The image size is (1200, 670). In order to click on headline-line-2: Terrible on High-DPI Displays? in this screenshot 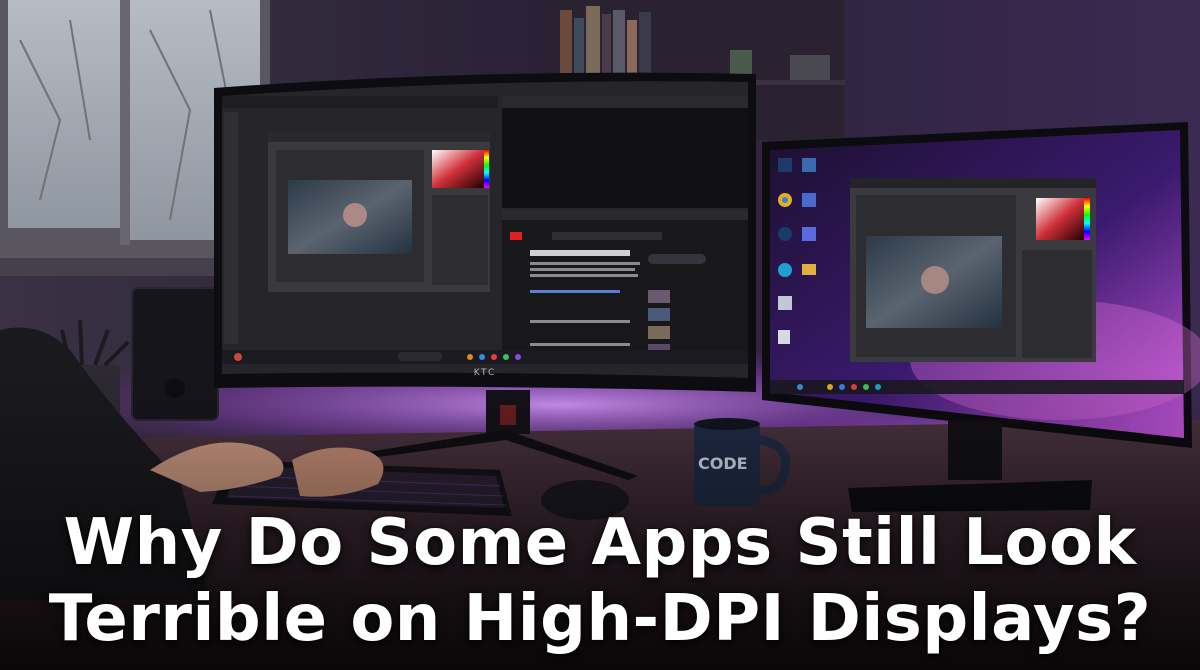, I will do `click(600, 619)`.